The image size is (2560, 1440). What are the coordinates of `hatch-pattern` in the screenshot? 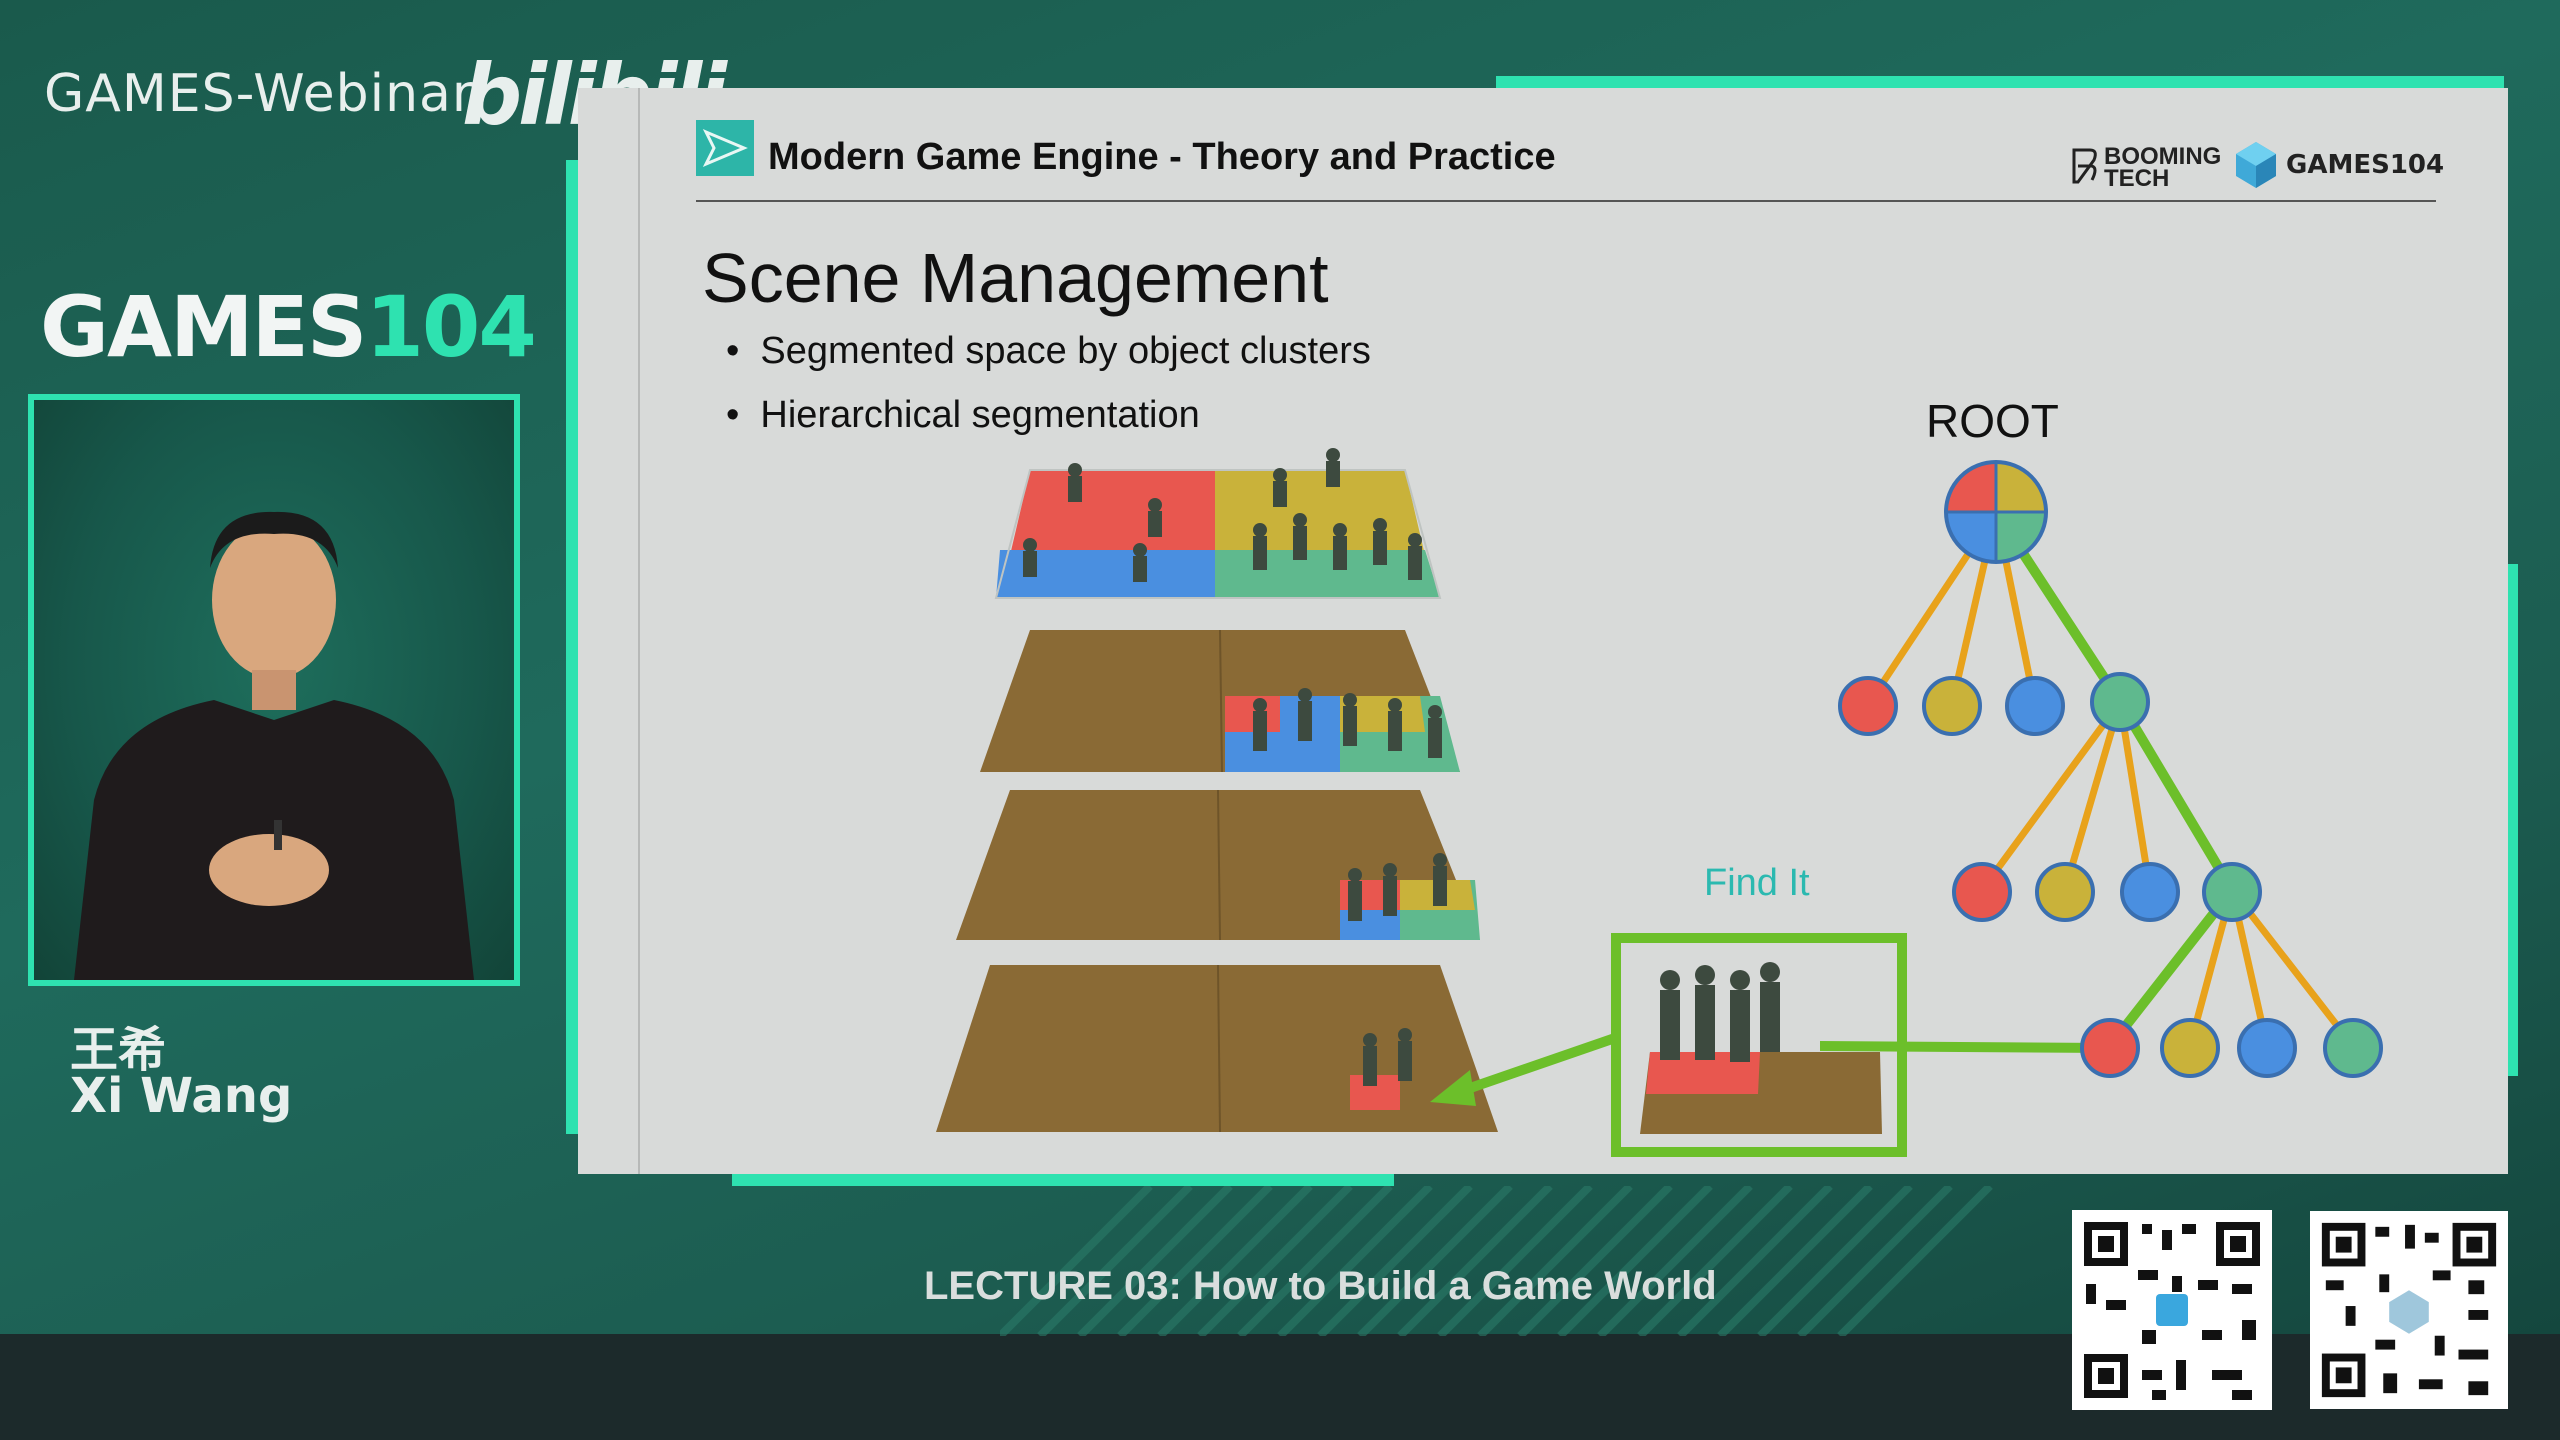 It's located at (1496, 1261).